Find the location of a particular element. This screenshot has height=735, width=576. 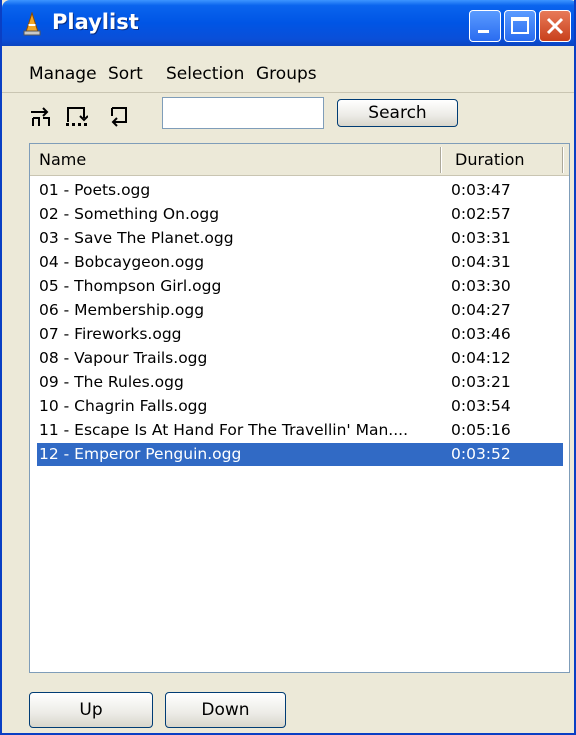

track-duration: 0:05:16 is located at coordinates (481, 430).